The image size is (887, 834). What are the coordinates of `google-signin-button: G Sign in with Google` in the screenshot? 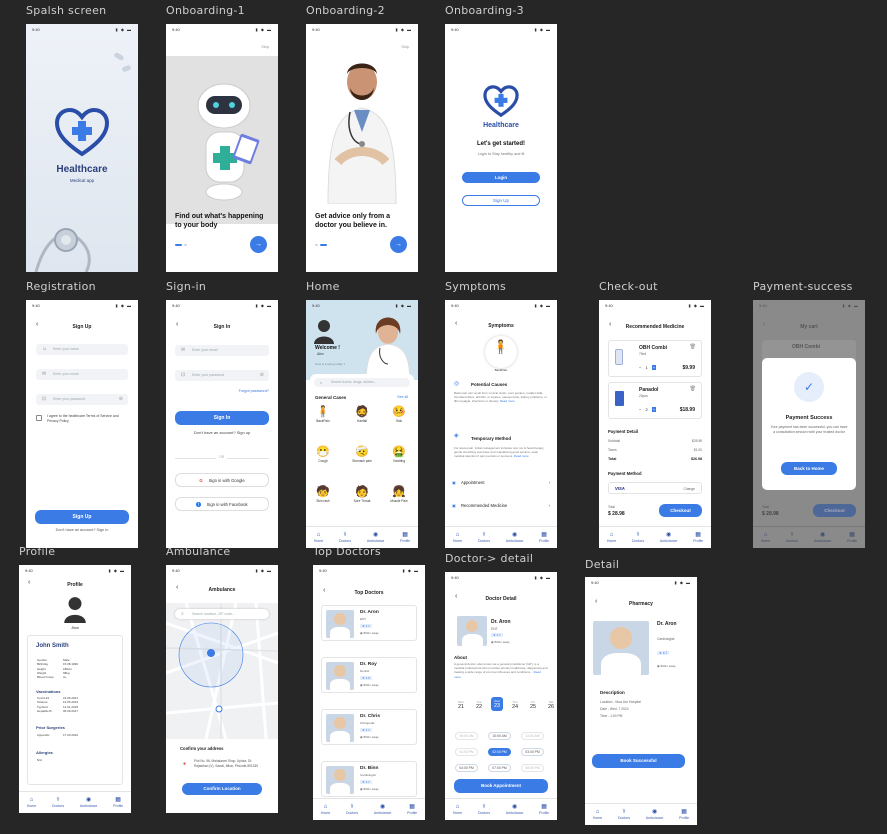 It's located at (222, 480).